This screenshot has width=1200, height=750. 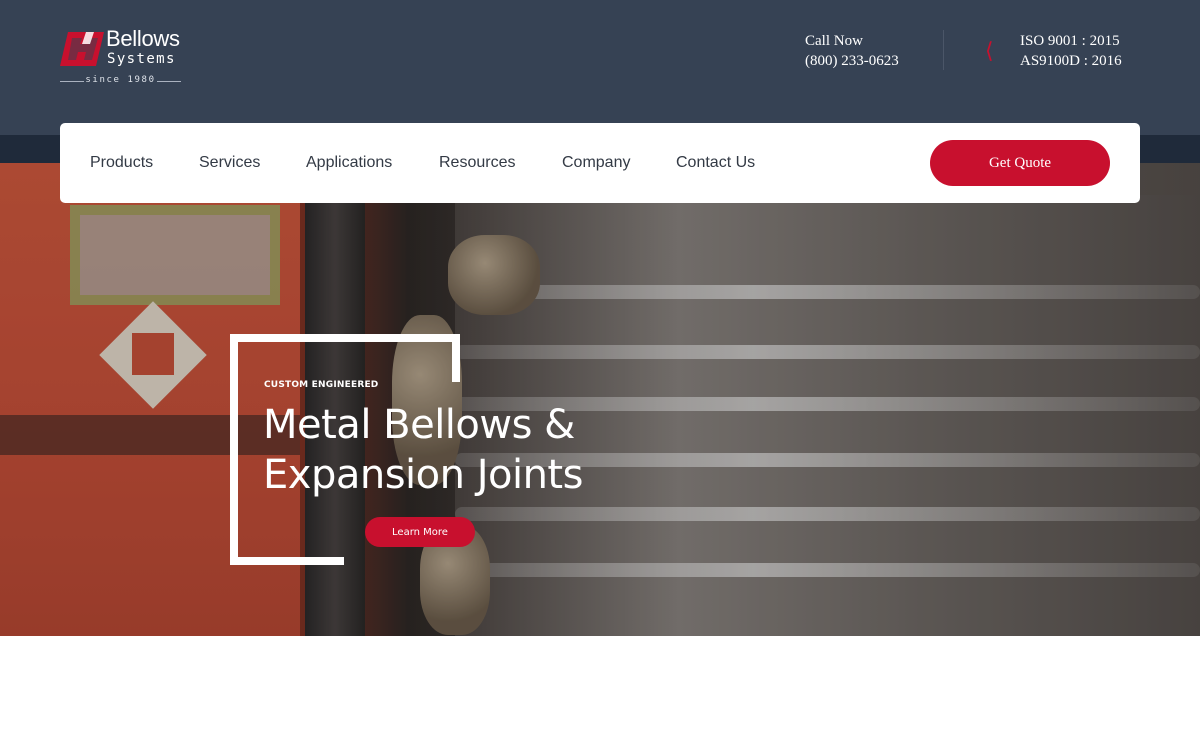 I want to click on brand-since: since 1980, so click(x=120, y=80).